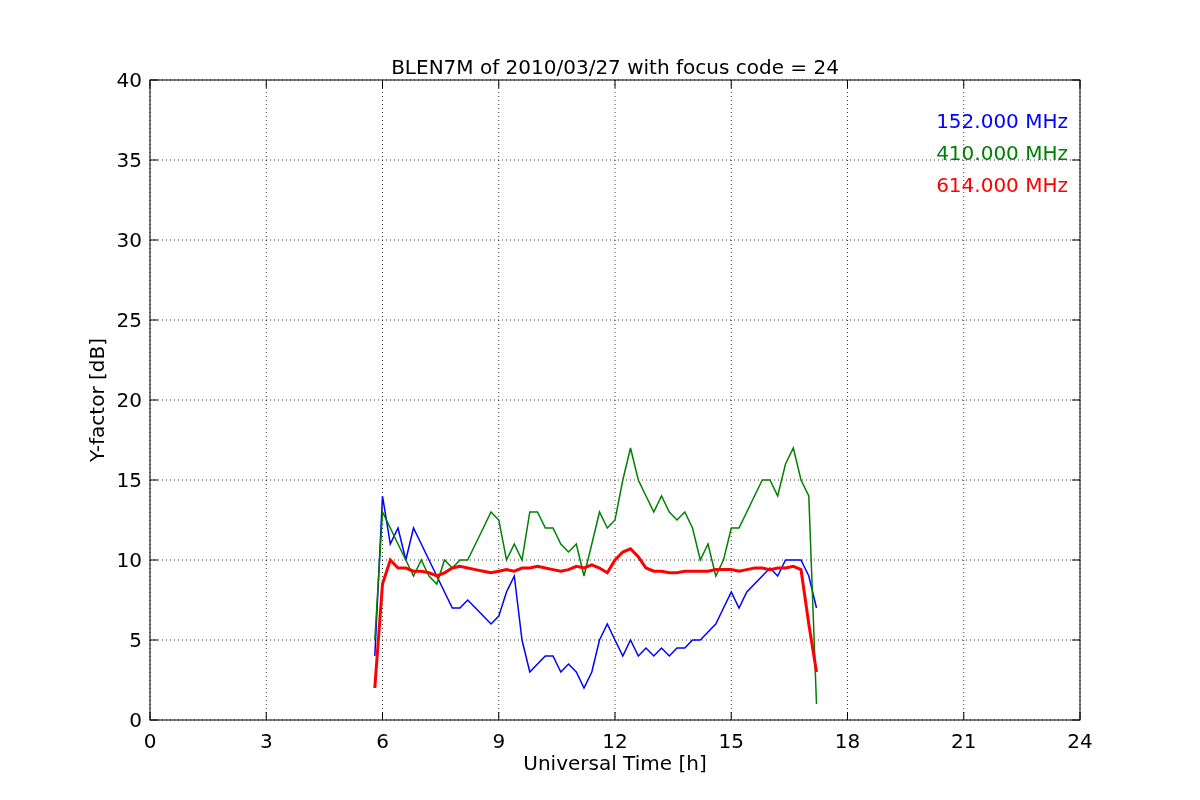  I want to click on tick-label: 21, so click(964, 741).